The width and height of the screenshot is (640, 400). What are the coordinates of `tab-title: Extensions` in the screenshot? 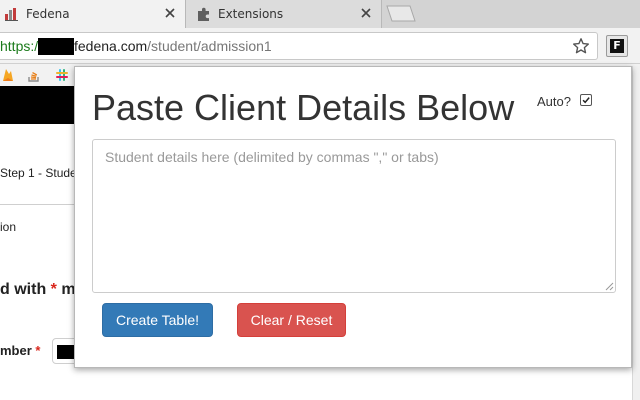 It's located at (251, 14).